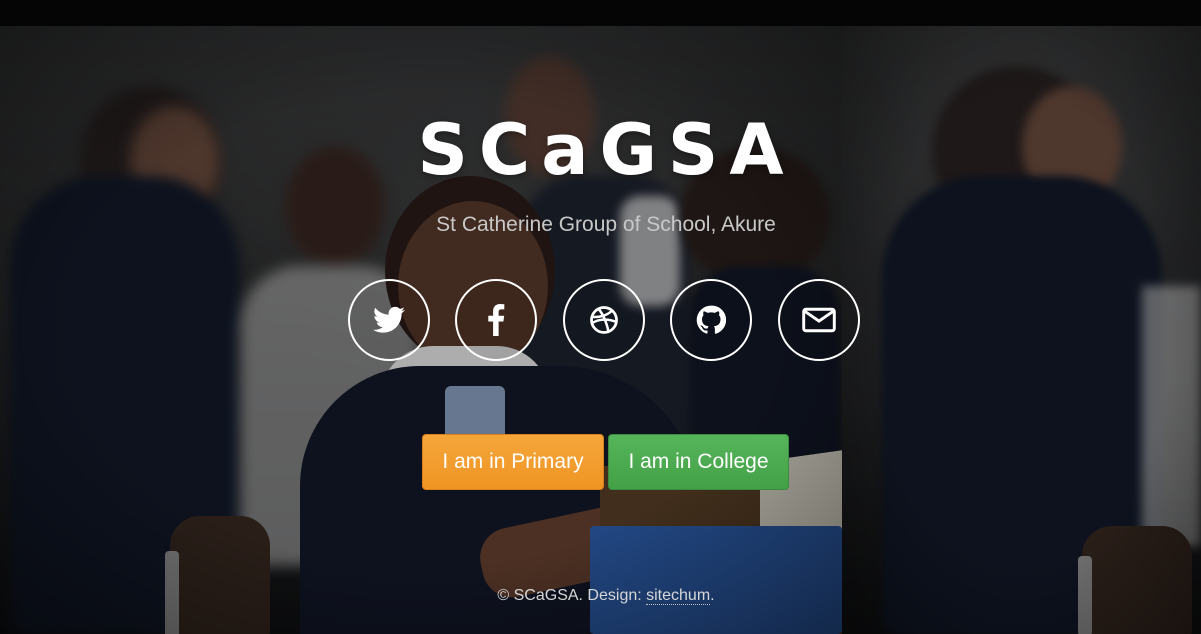  I want to click on primary-button: I am in Primary, so click(513, 462).